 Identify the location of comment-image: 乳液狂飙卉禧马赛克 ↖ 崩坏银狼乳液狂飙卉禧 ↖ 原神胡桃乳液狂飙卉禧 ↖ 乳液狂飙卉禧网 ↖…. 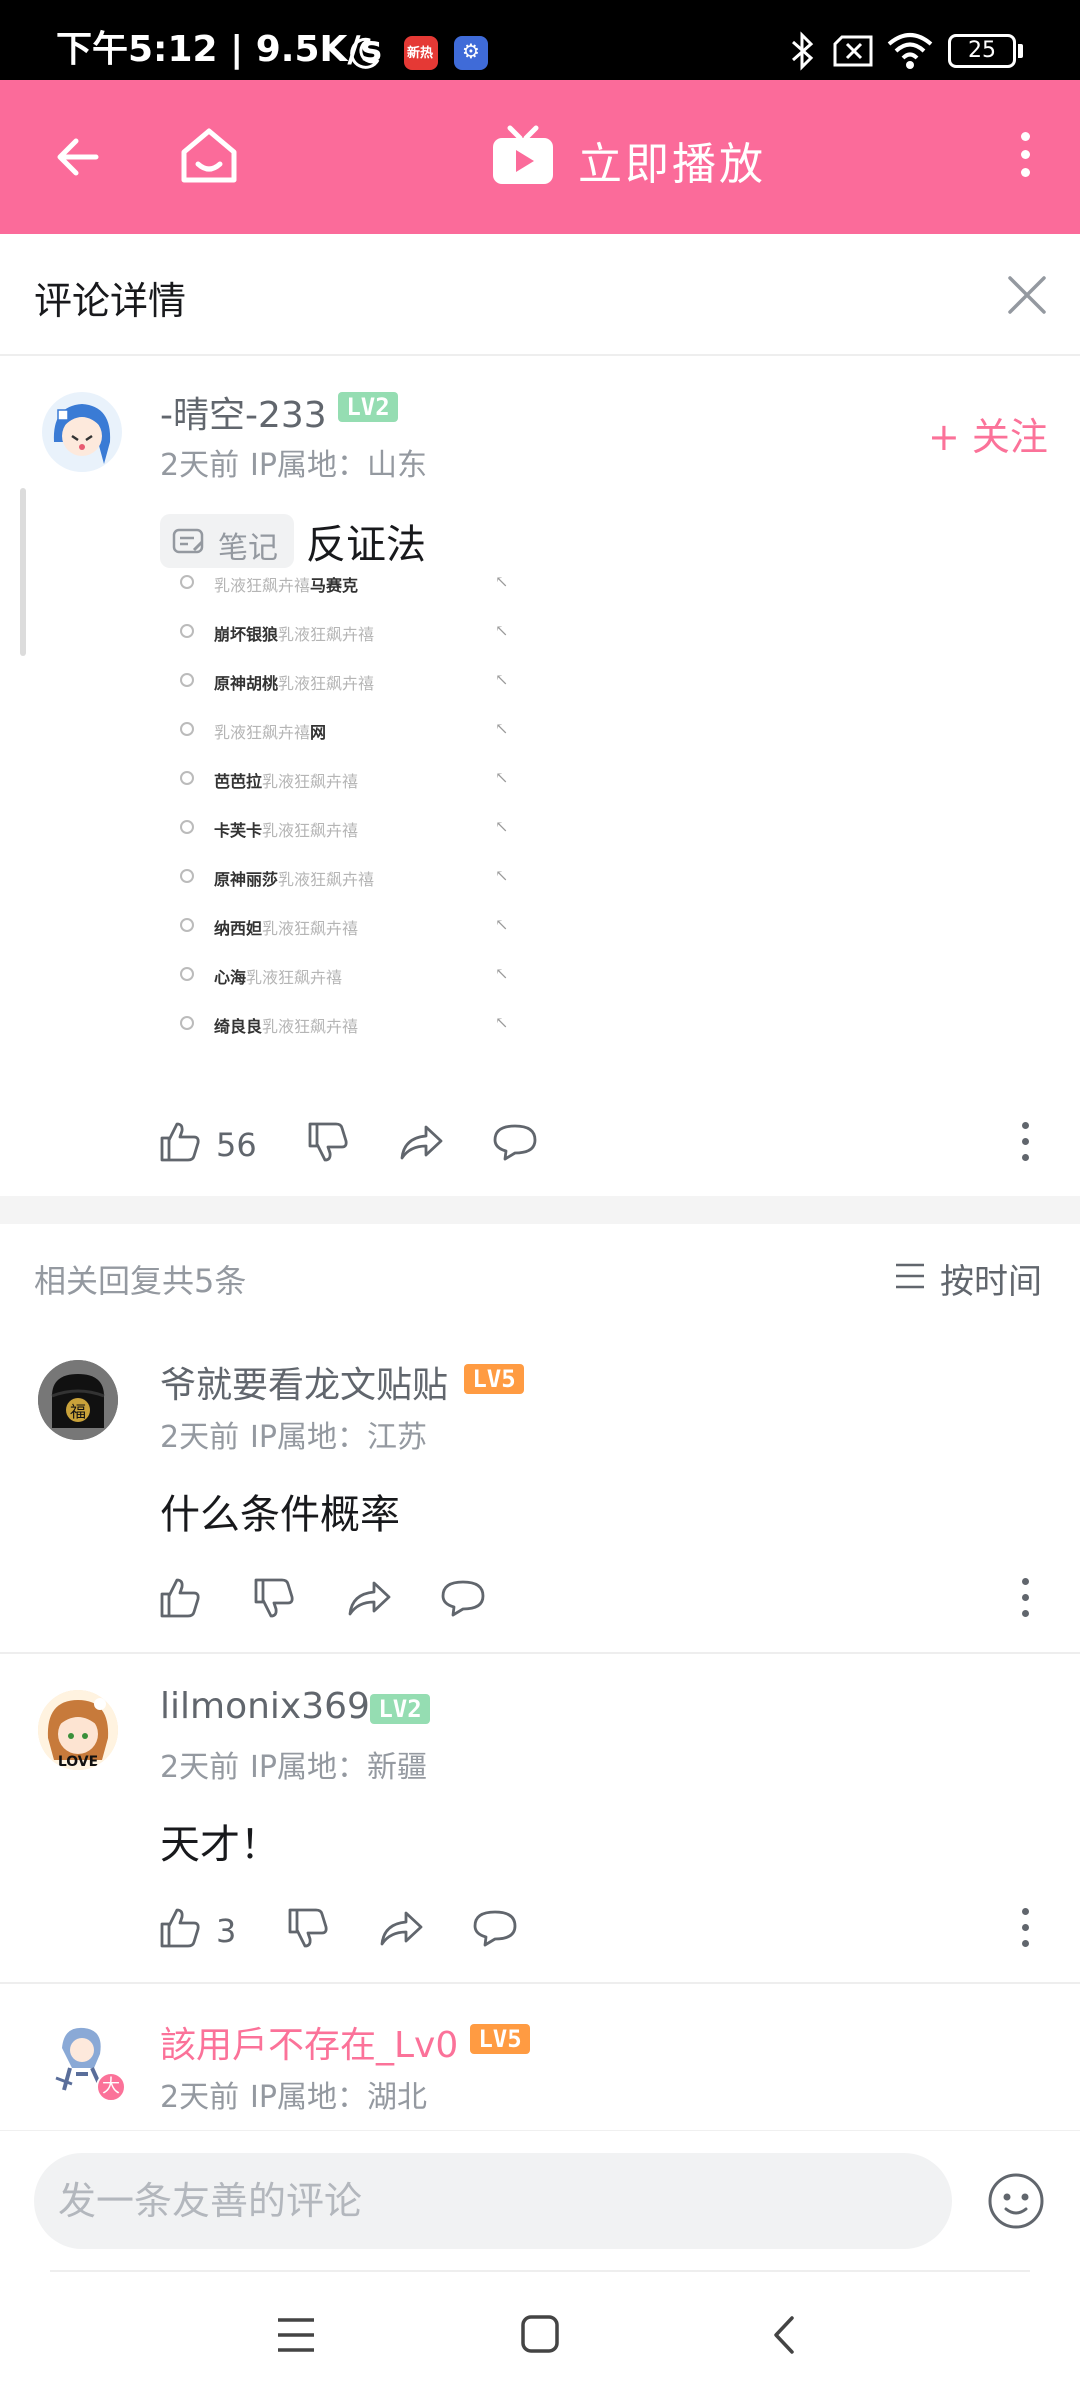
(350, 830).